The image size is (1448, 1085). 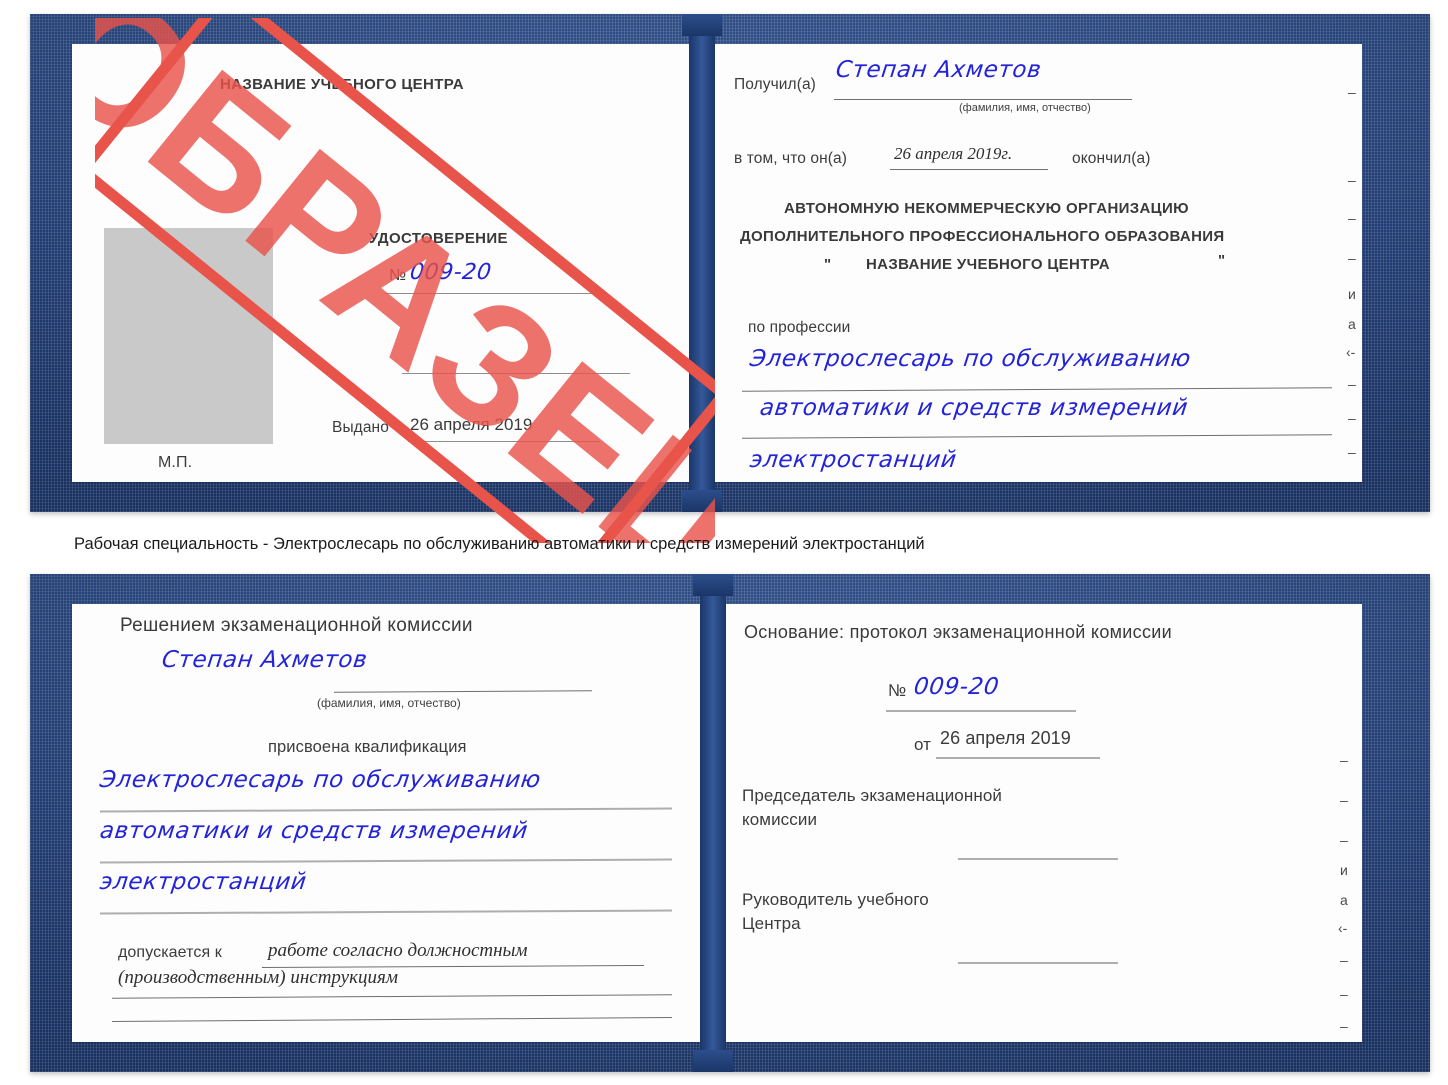 What do you see at coordinates (1005, 738) in the screenshot?
I see `protocol-date-value: 26 апреля 2019` at bounding box center [1005, 738].